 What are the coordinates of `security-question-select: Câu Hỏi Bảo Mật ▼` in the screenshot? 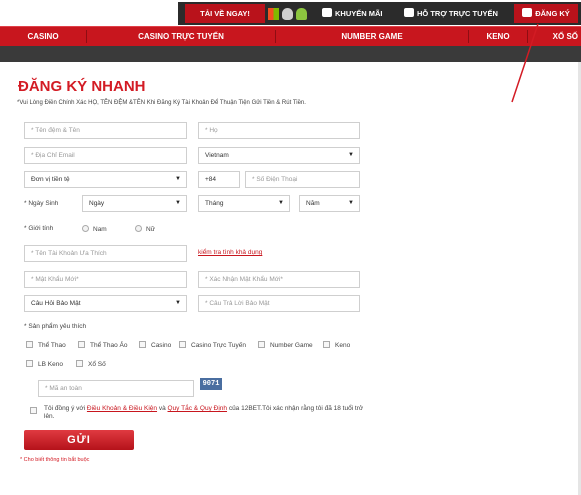 It's located at (105, 303).